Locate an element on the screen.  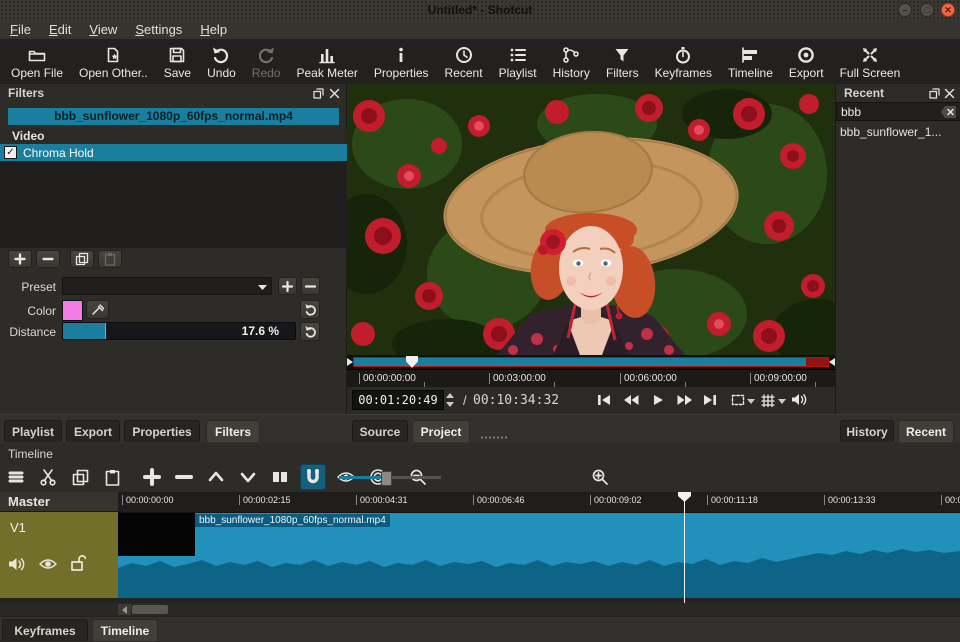
zoom-fit-caret-icon is located at coordinates (751, 401).